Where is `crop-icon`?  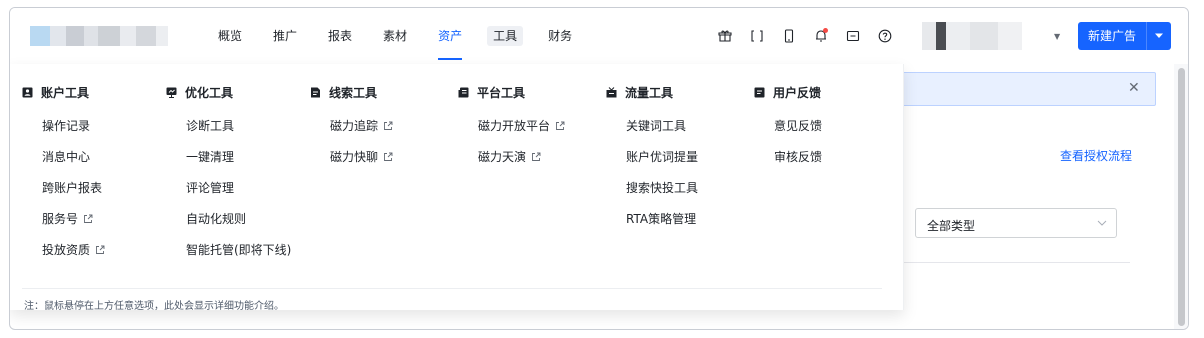
crop-icon is located at coordinates (757, 36).